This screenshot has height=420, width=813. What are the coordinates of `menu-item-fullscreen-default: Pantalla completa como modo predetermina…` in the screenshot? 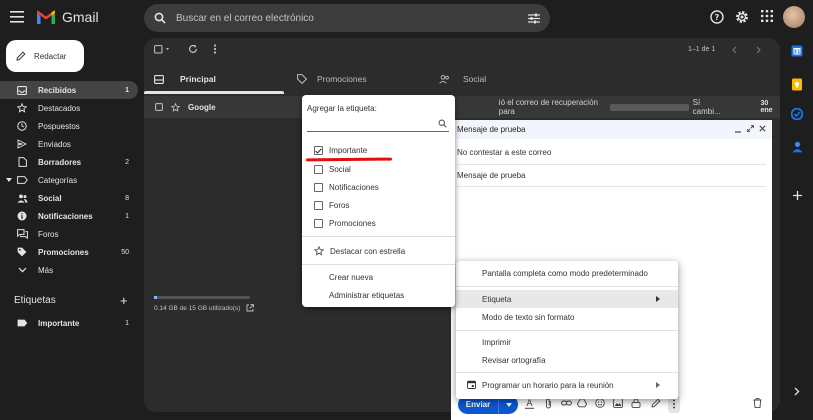 It's located at (567, 273).